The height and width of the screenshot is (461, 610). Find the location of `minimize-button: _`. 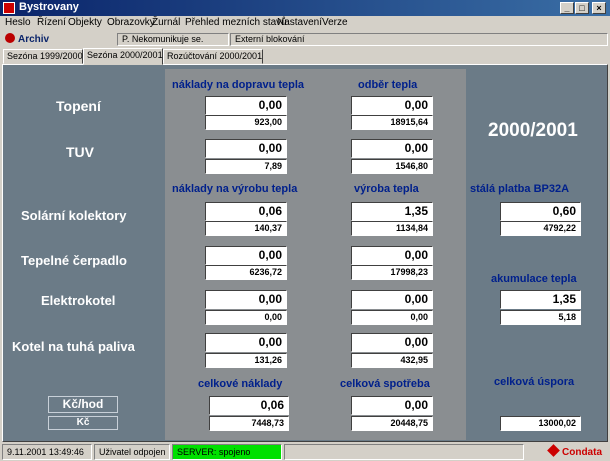

minimize-button: _ is located at coordinates (567, 8).